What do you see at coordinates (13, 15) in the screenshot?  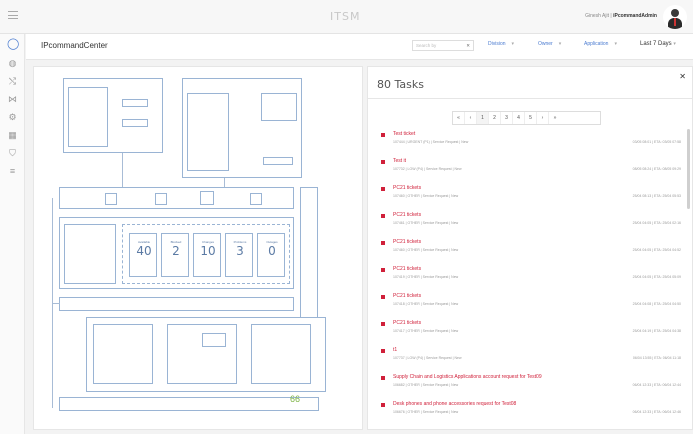 I see `hamburger-menu-icon` at bounding box center [13, 15].